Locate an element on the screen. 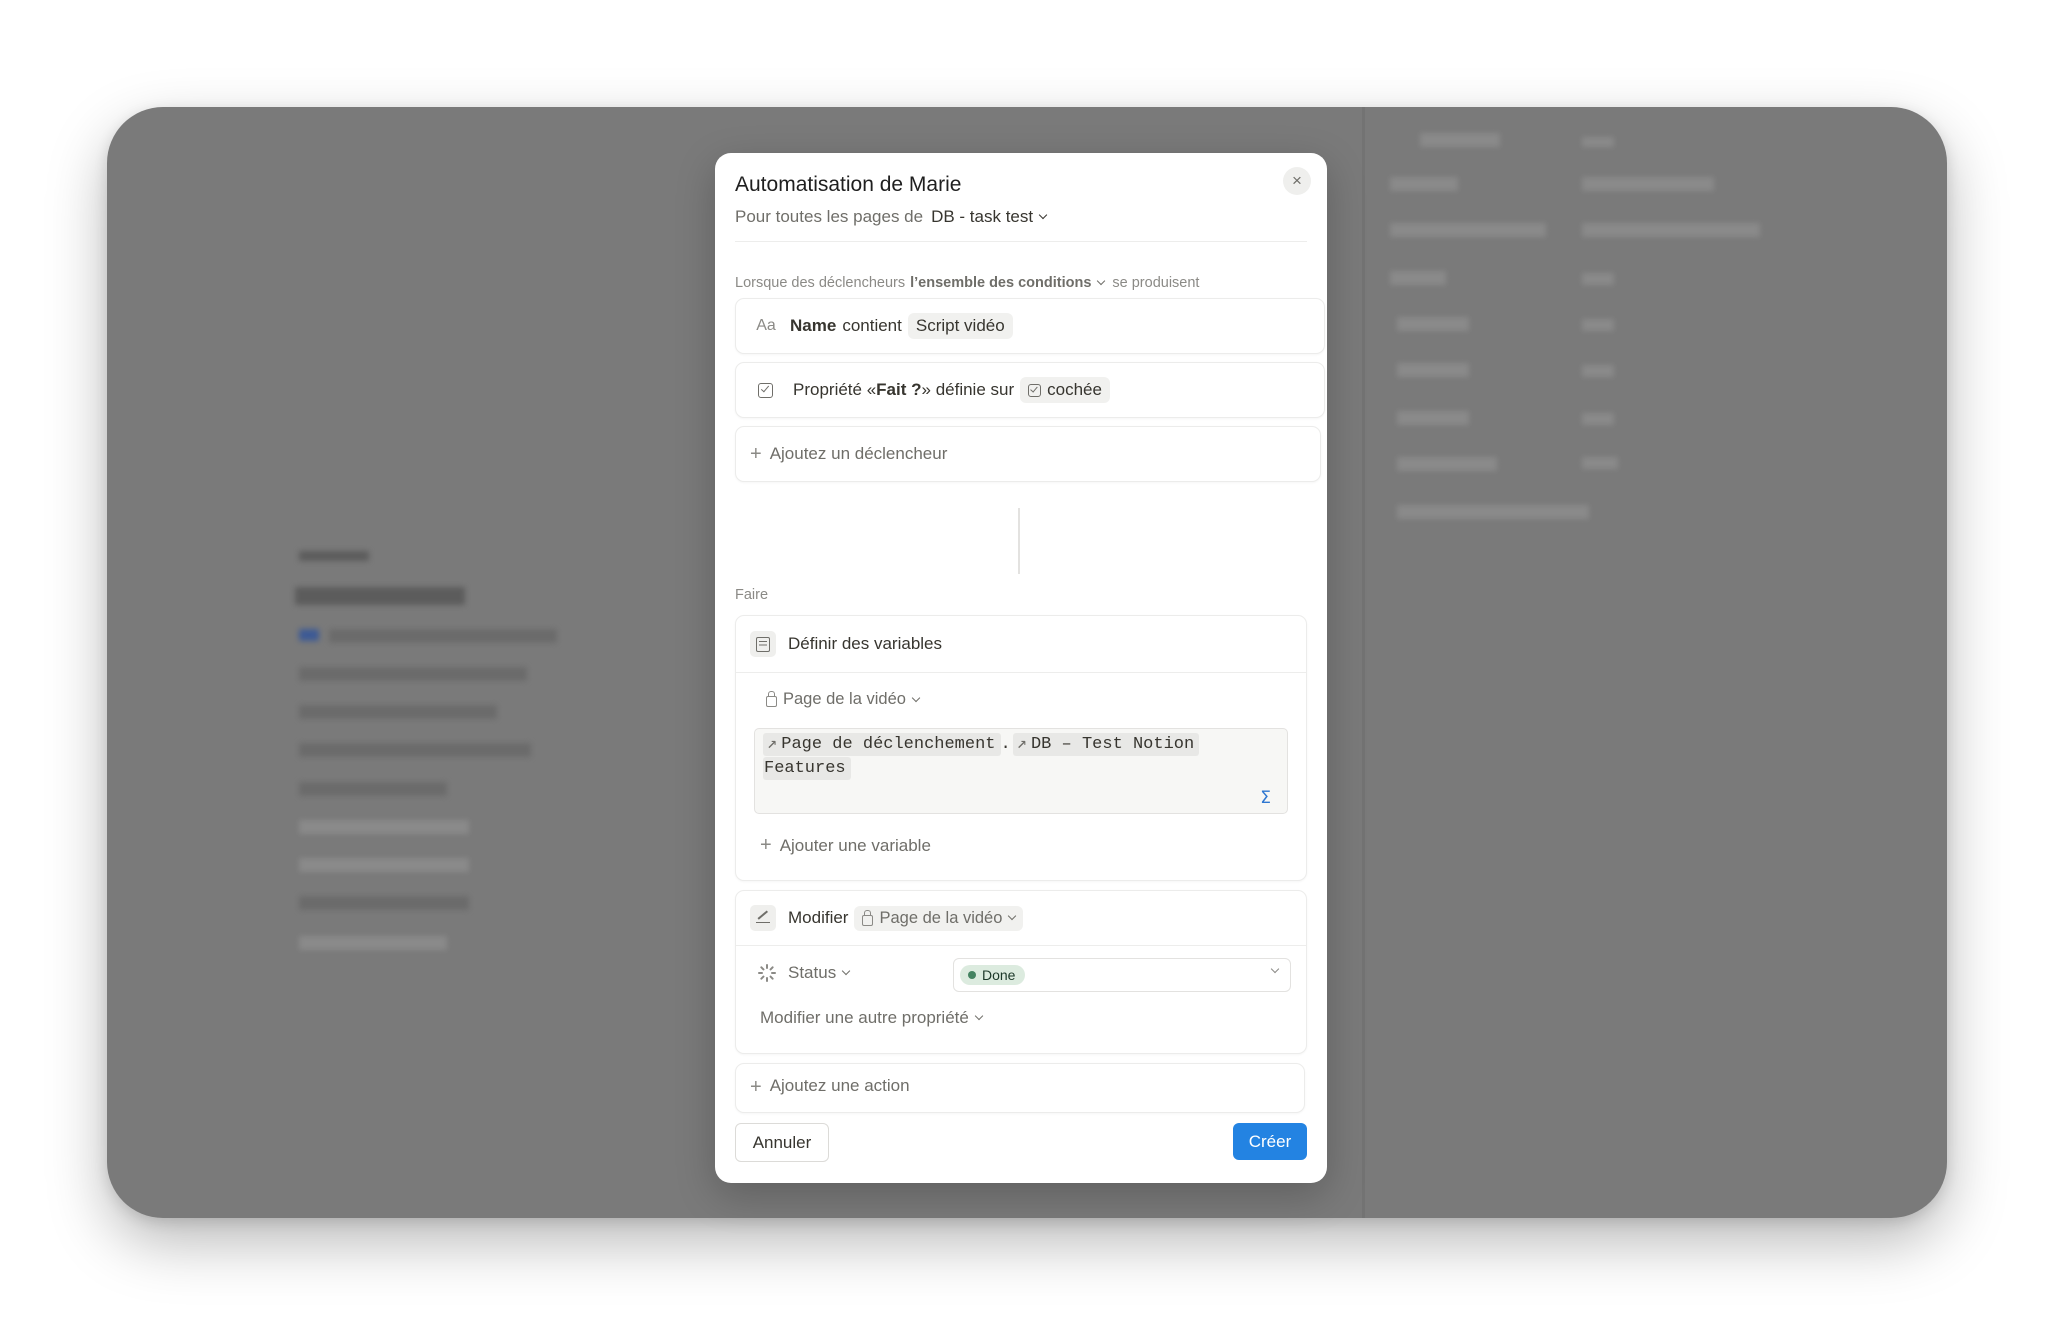 The image size is (2048, 1322). status-badge: Done is located at coordinates (993, 975).